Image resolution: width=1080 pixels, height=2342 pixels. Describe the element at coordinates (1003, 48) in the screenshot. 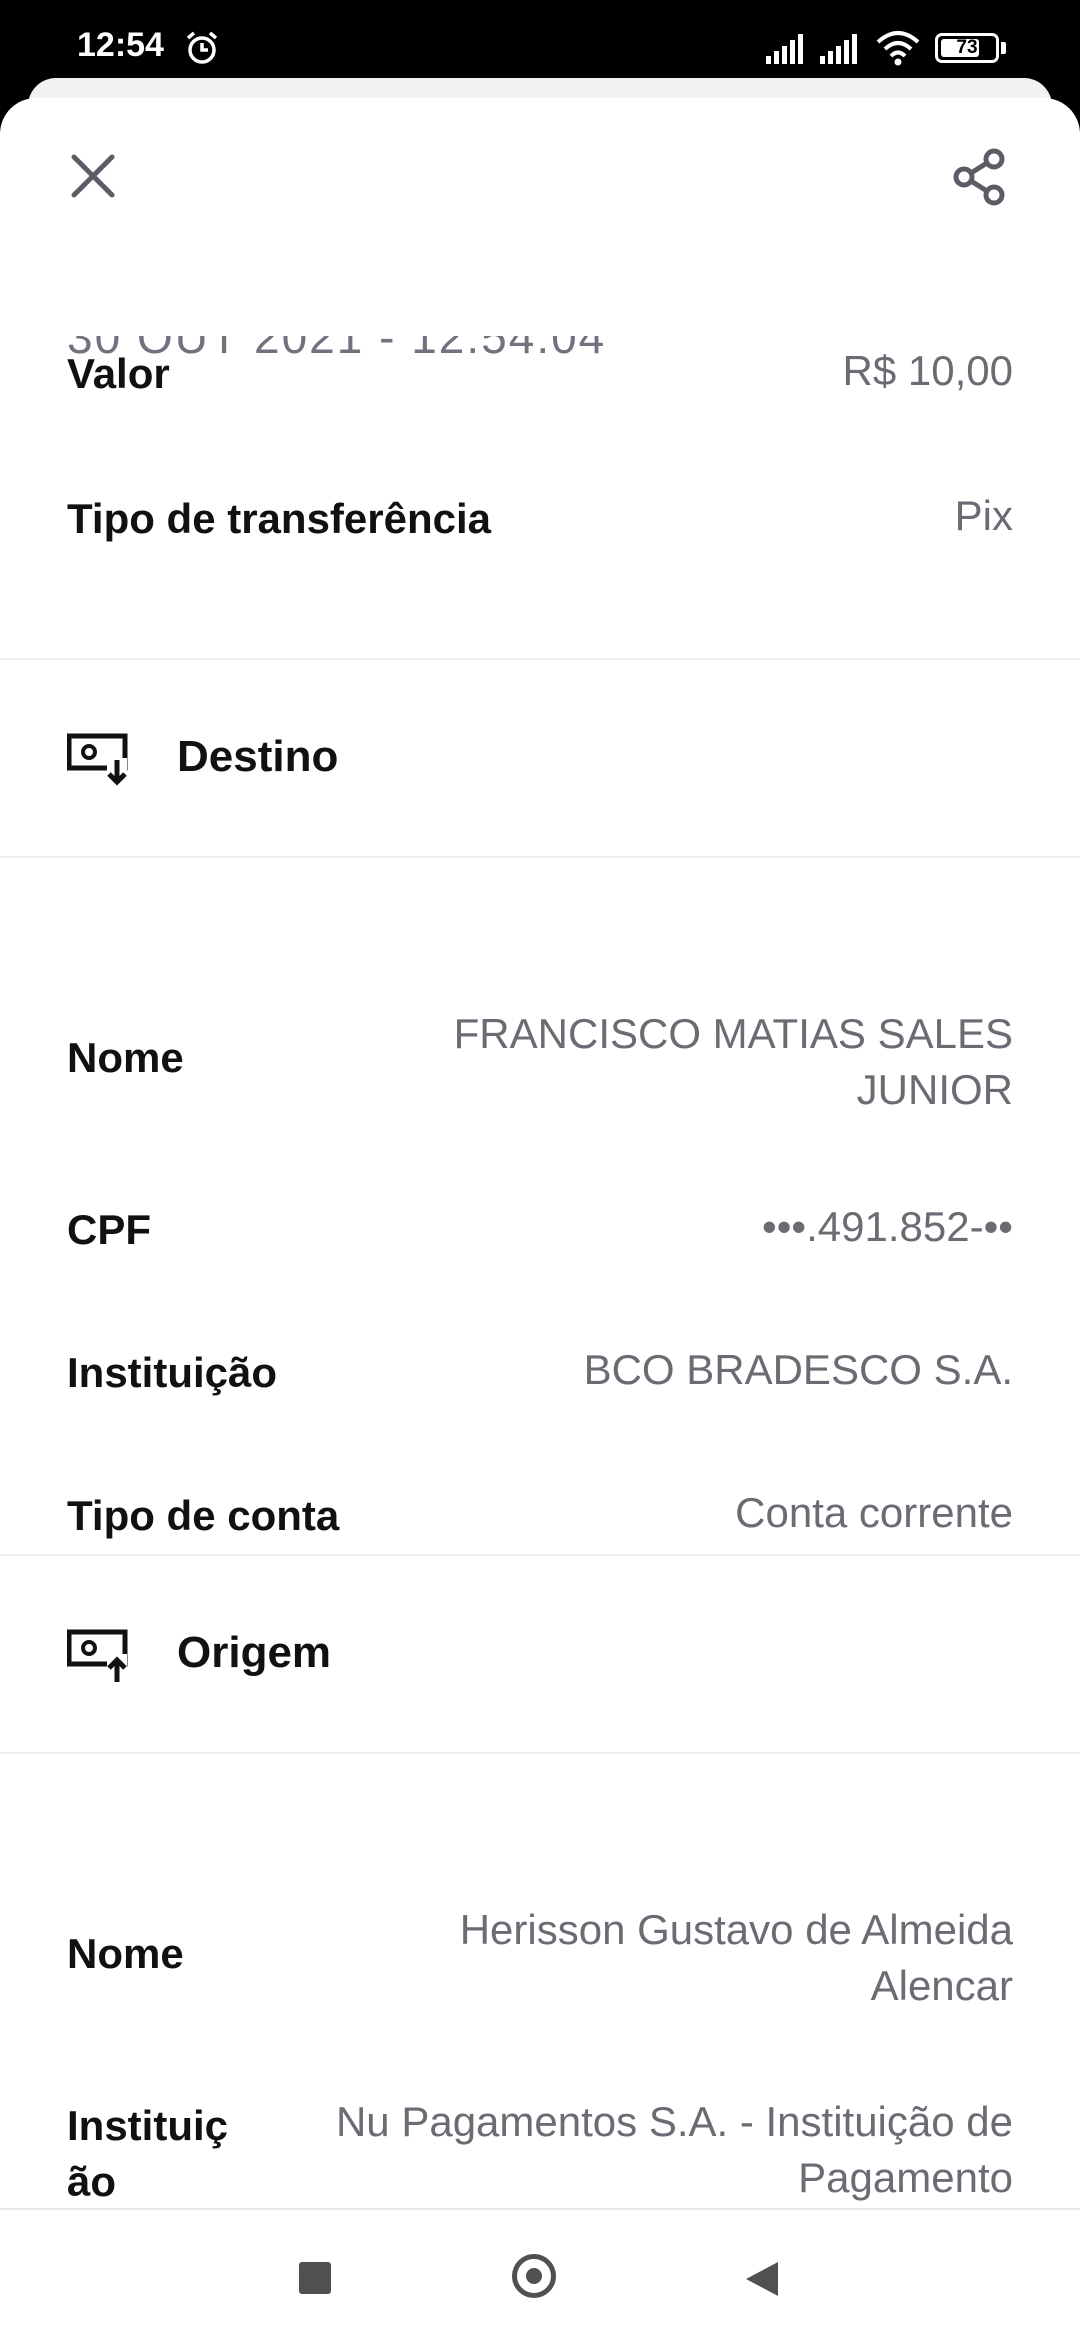

I see `battery-tip` at that location.